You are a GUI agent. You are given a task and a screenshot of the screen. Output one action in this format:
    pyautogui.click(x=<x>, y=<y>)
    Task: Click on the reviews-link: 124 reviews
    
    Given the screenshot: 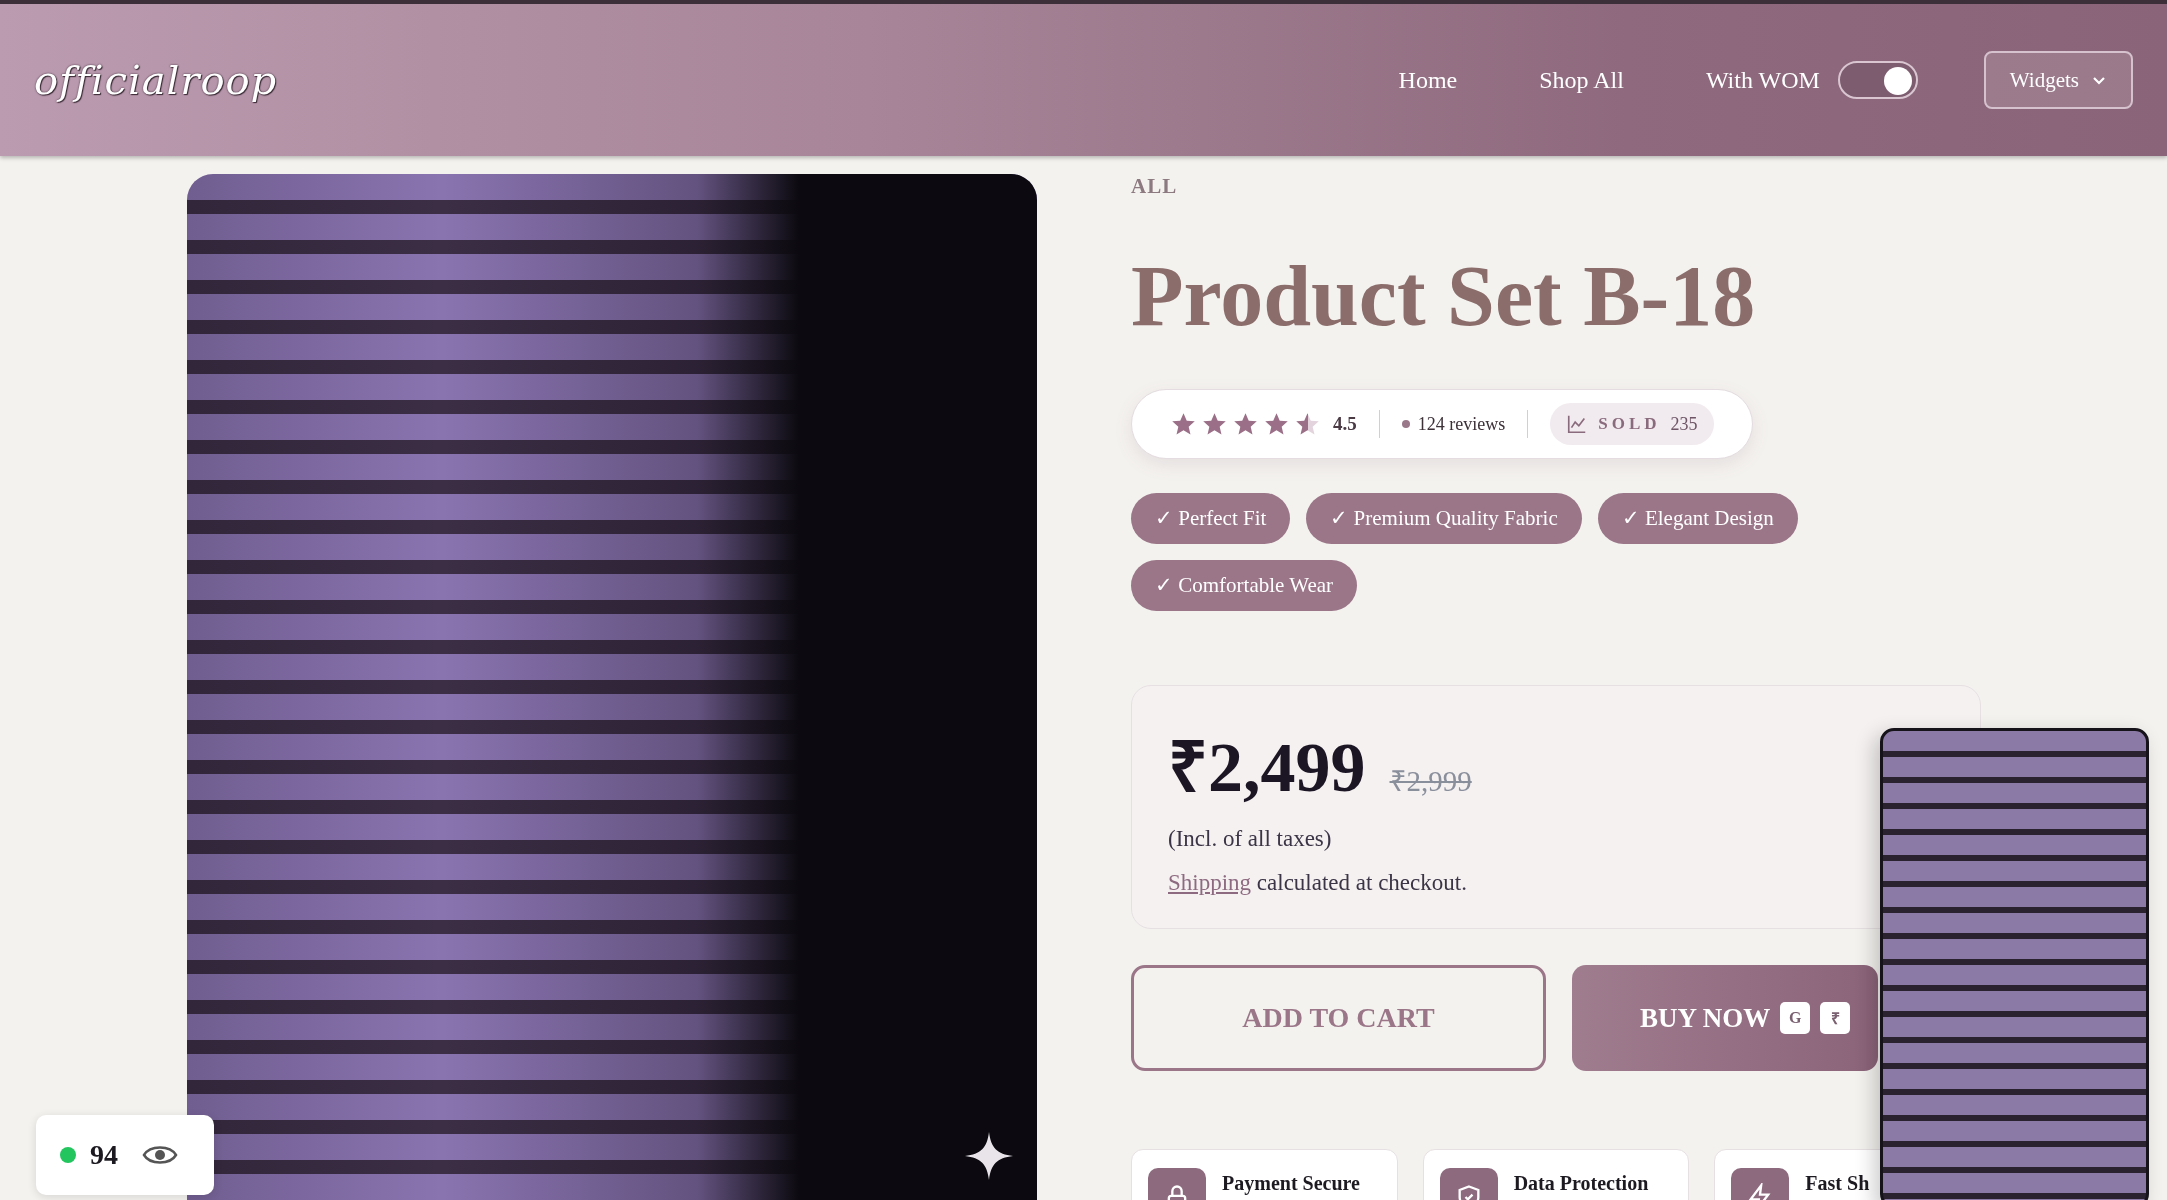 What is the action you would take?
    pyautogui.click(x=1461, y=424)
    